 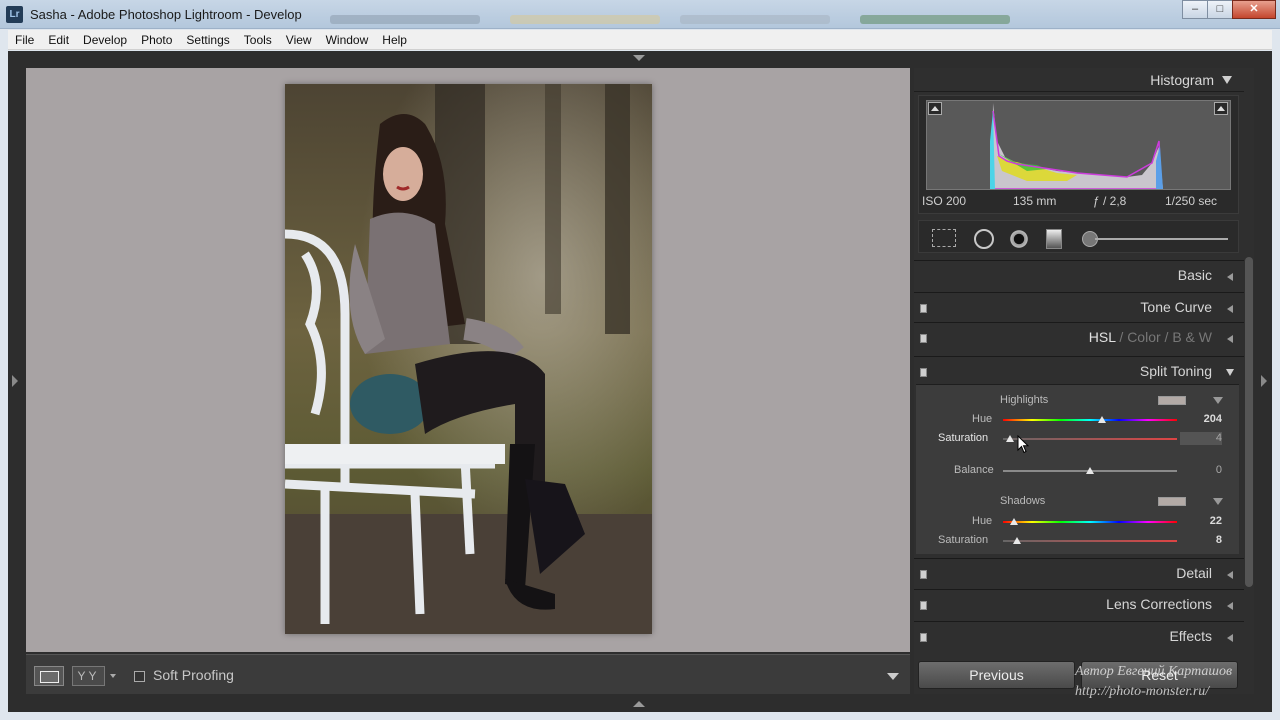 What do you see at coordinates (1101, 419) in the screenshot?
I see `highlights-hue-thumb` at bounding box center [1101, 419].